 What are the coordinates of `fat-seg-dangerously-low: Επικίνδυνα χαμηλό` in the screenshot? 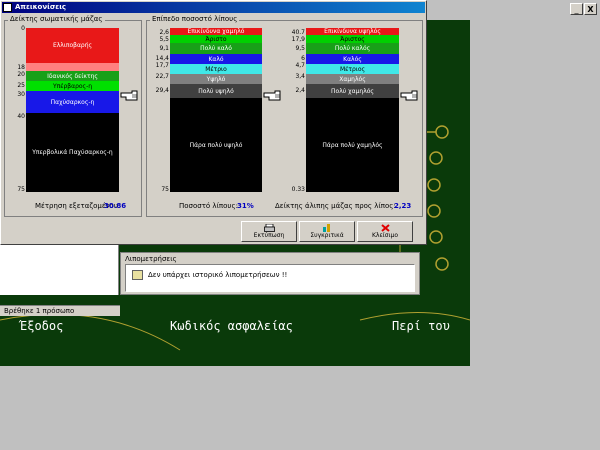 It's located at (216, 31).